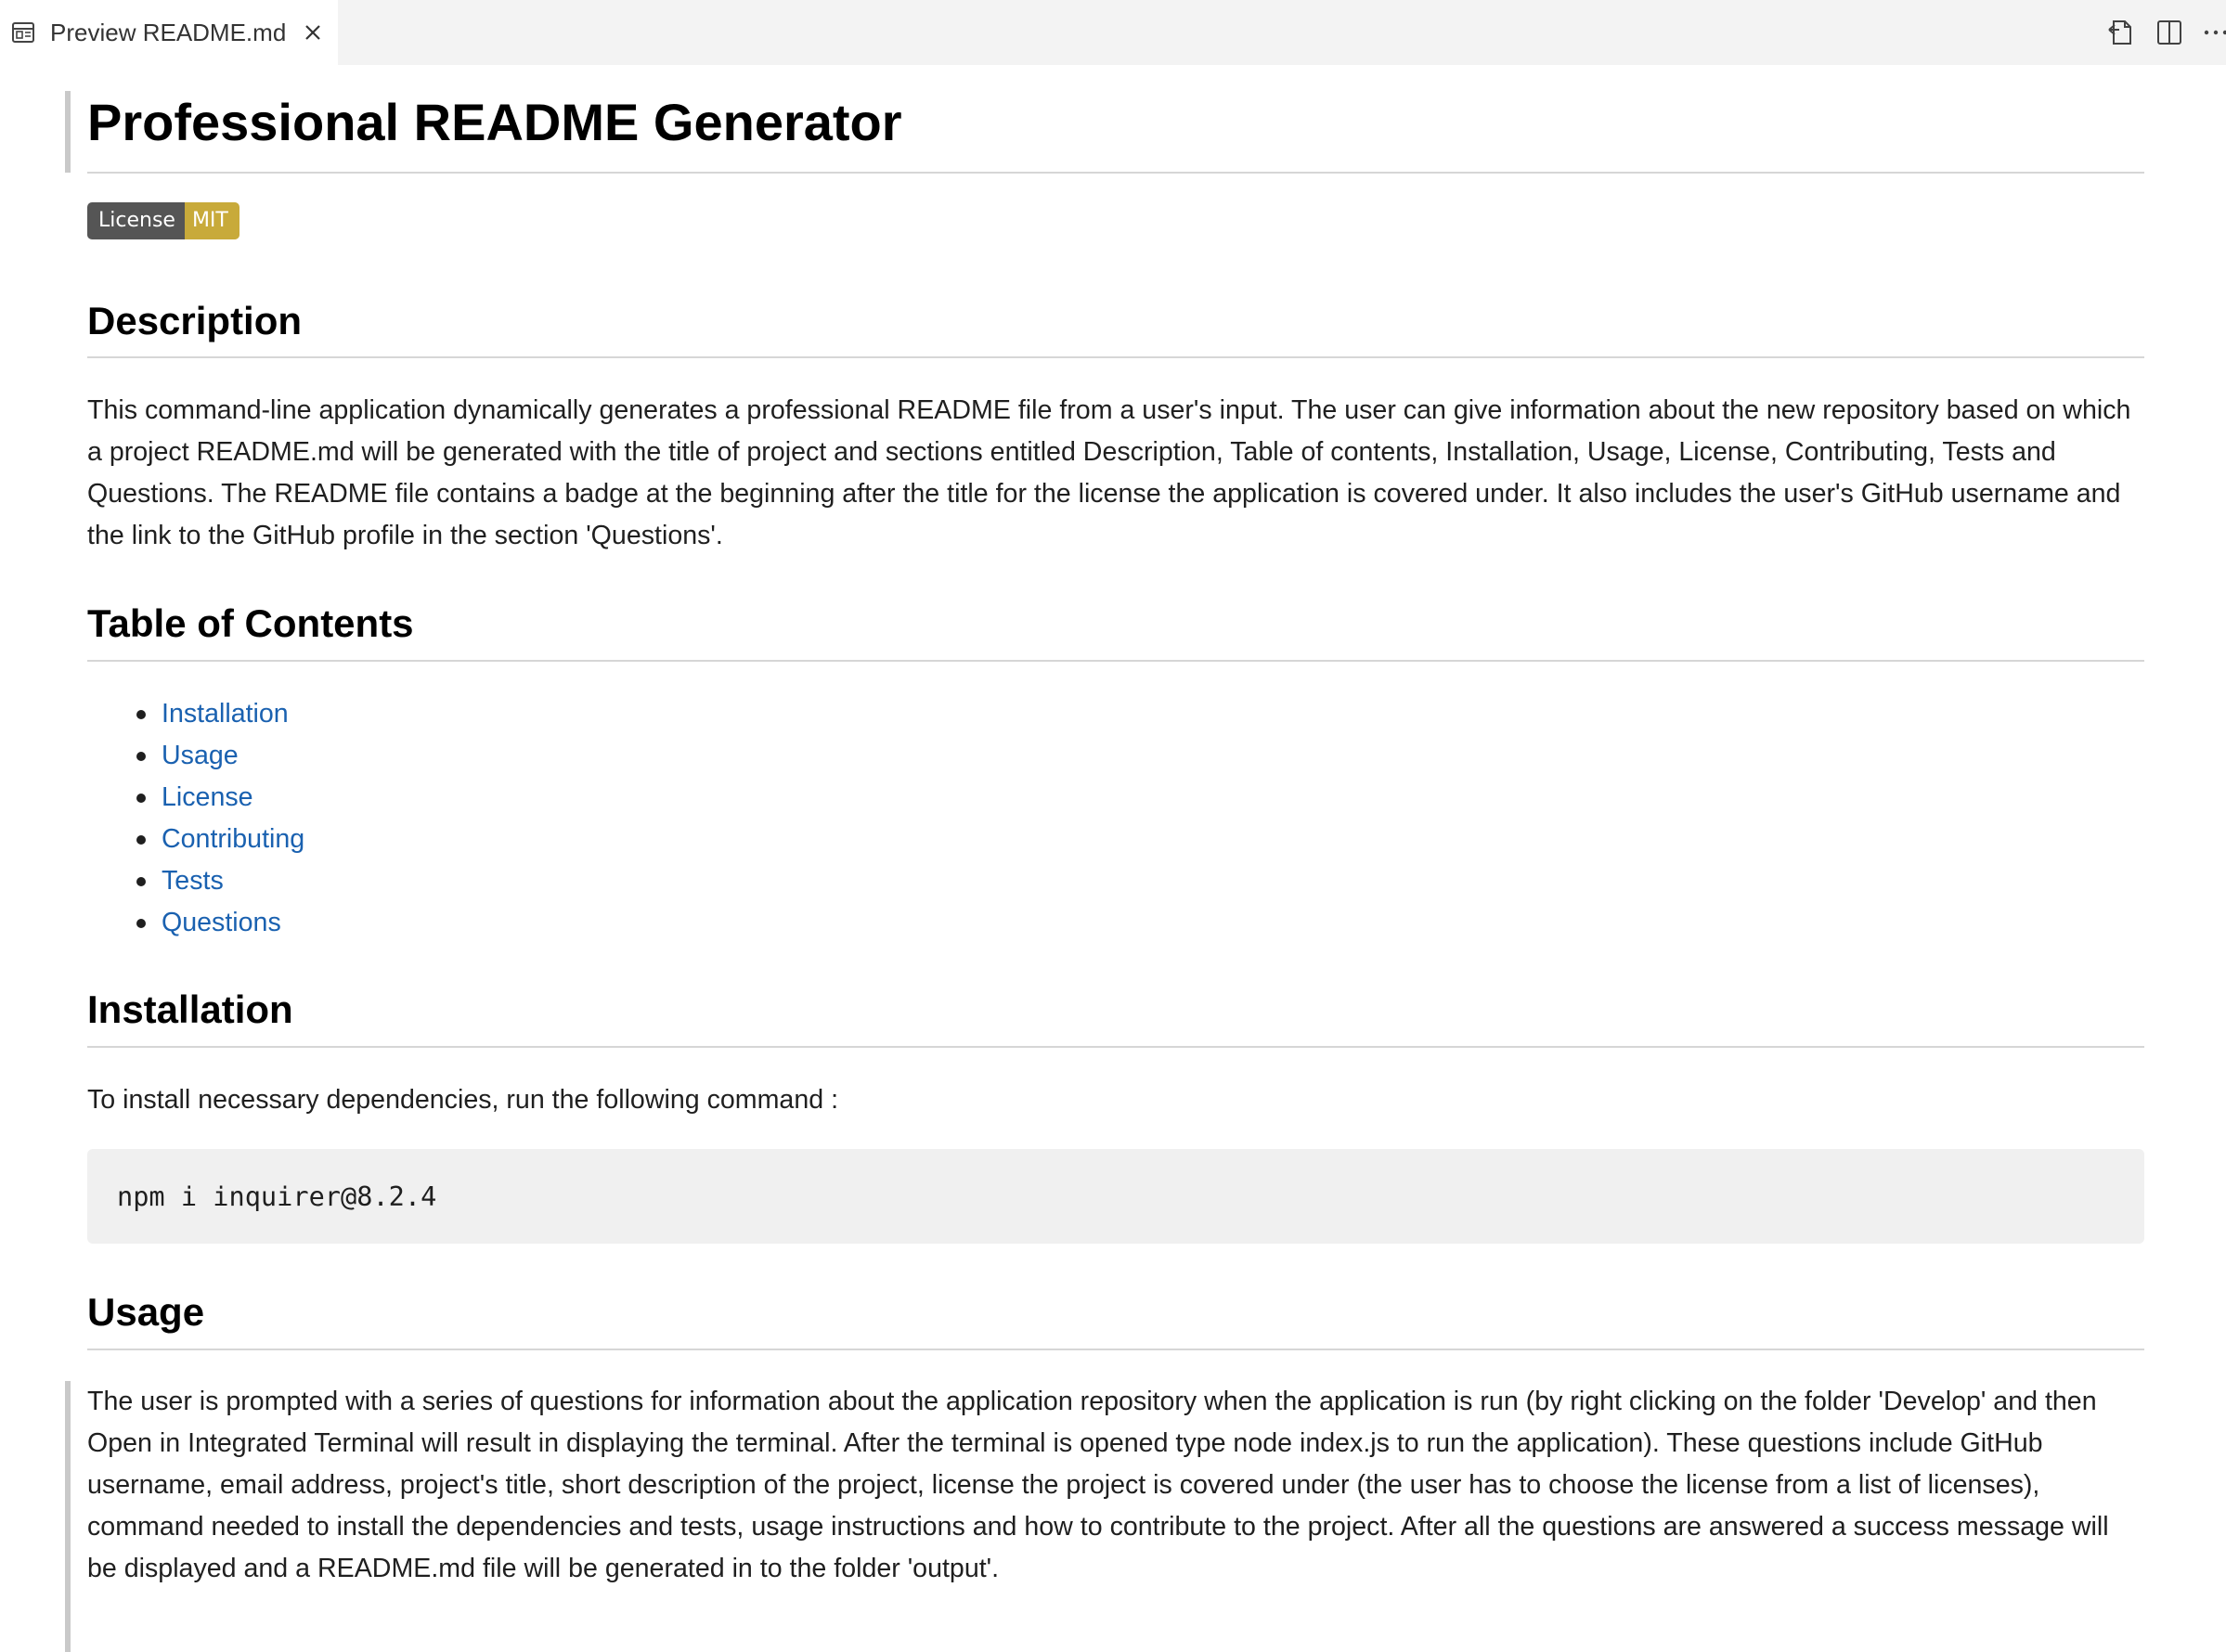 This screenshot has height=1652, width=2226. What do you see at coordinates (250, 623) in the screenshot?
I see `heading-table-of-contents: Table of Contents` at bounding box center [250, 623].